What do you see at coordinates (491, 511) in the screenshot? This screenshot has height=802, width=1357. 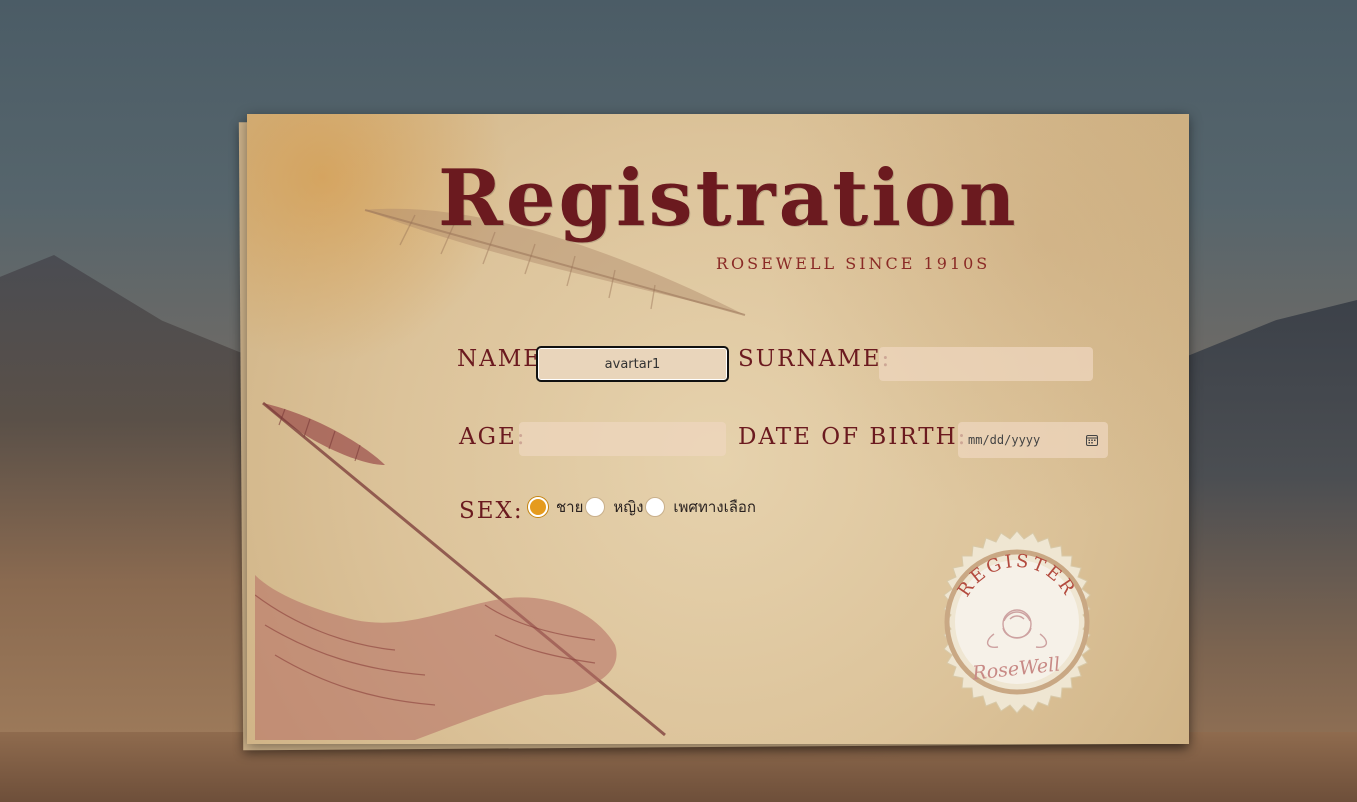 I see `sex-label: SEX:` at bounding box center [491, 511].